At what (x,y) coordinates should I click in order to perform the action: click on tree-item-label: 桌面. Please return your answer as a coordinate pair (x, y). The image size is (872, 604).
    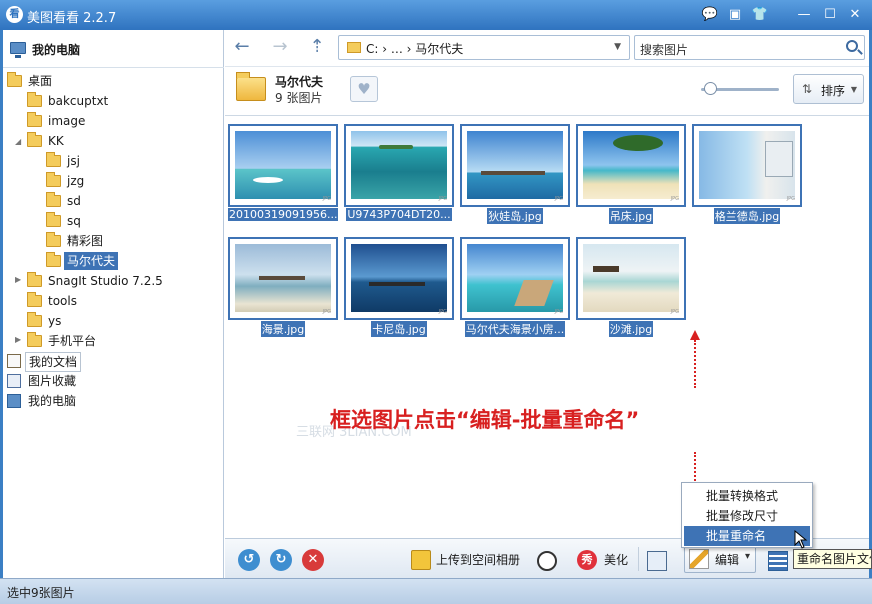
    Looking at the image, I should click on (40, 81).